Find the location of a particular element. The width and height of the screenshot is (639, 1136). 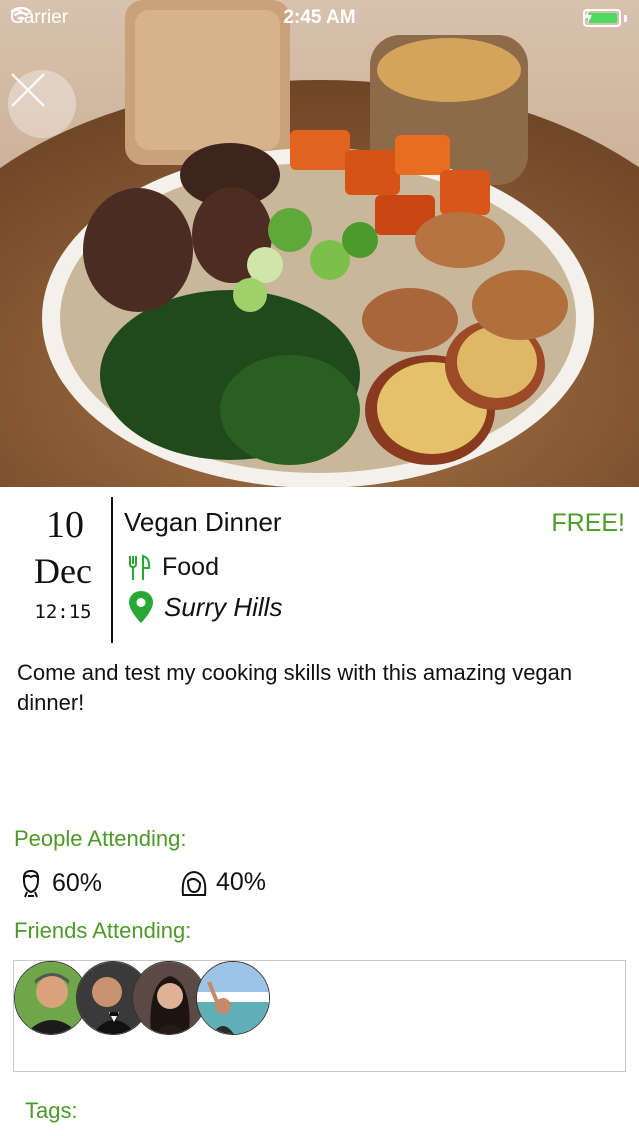

friends-list is located at coordinates (319, 1016).